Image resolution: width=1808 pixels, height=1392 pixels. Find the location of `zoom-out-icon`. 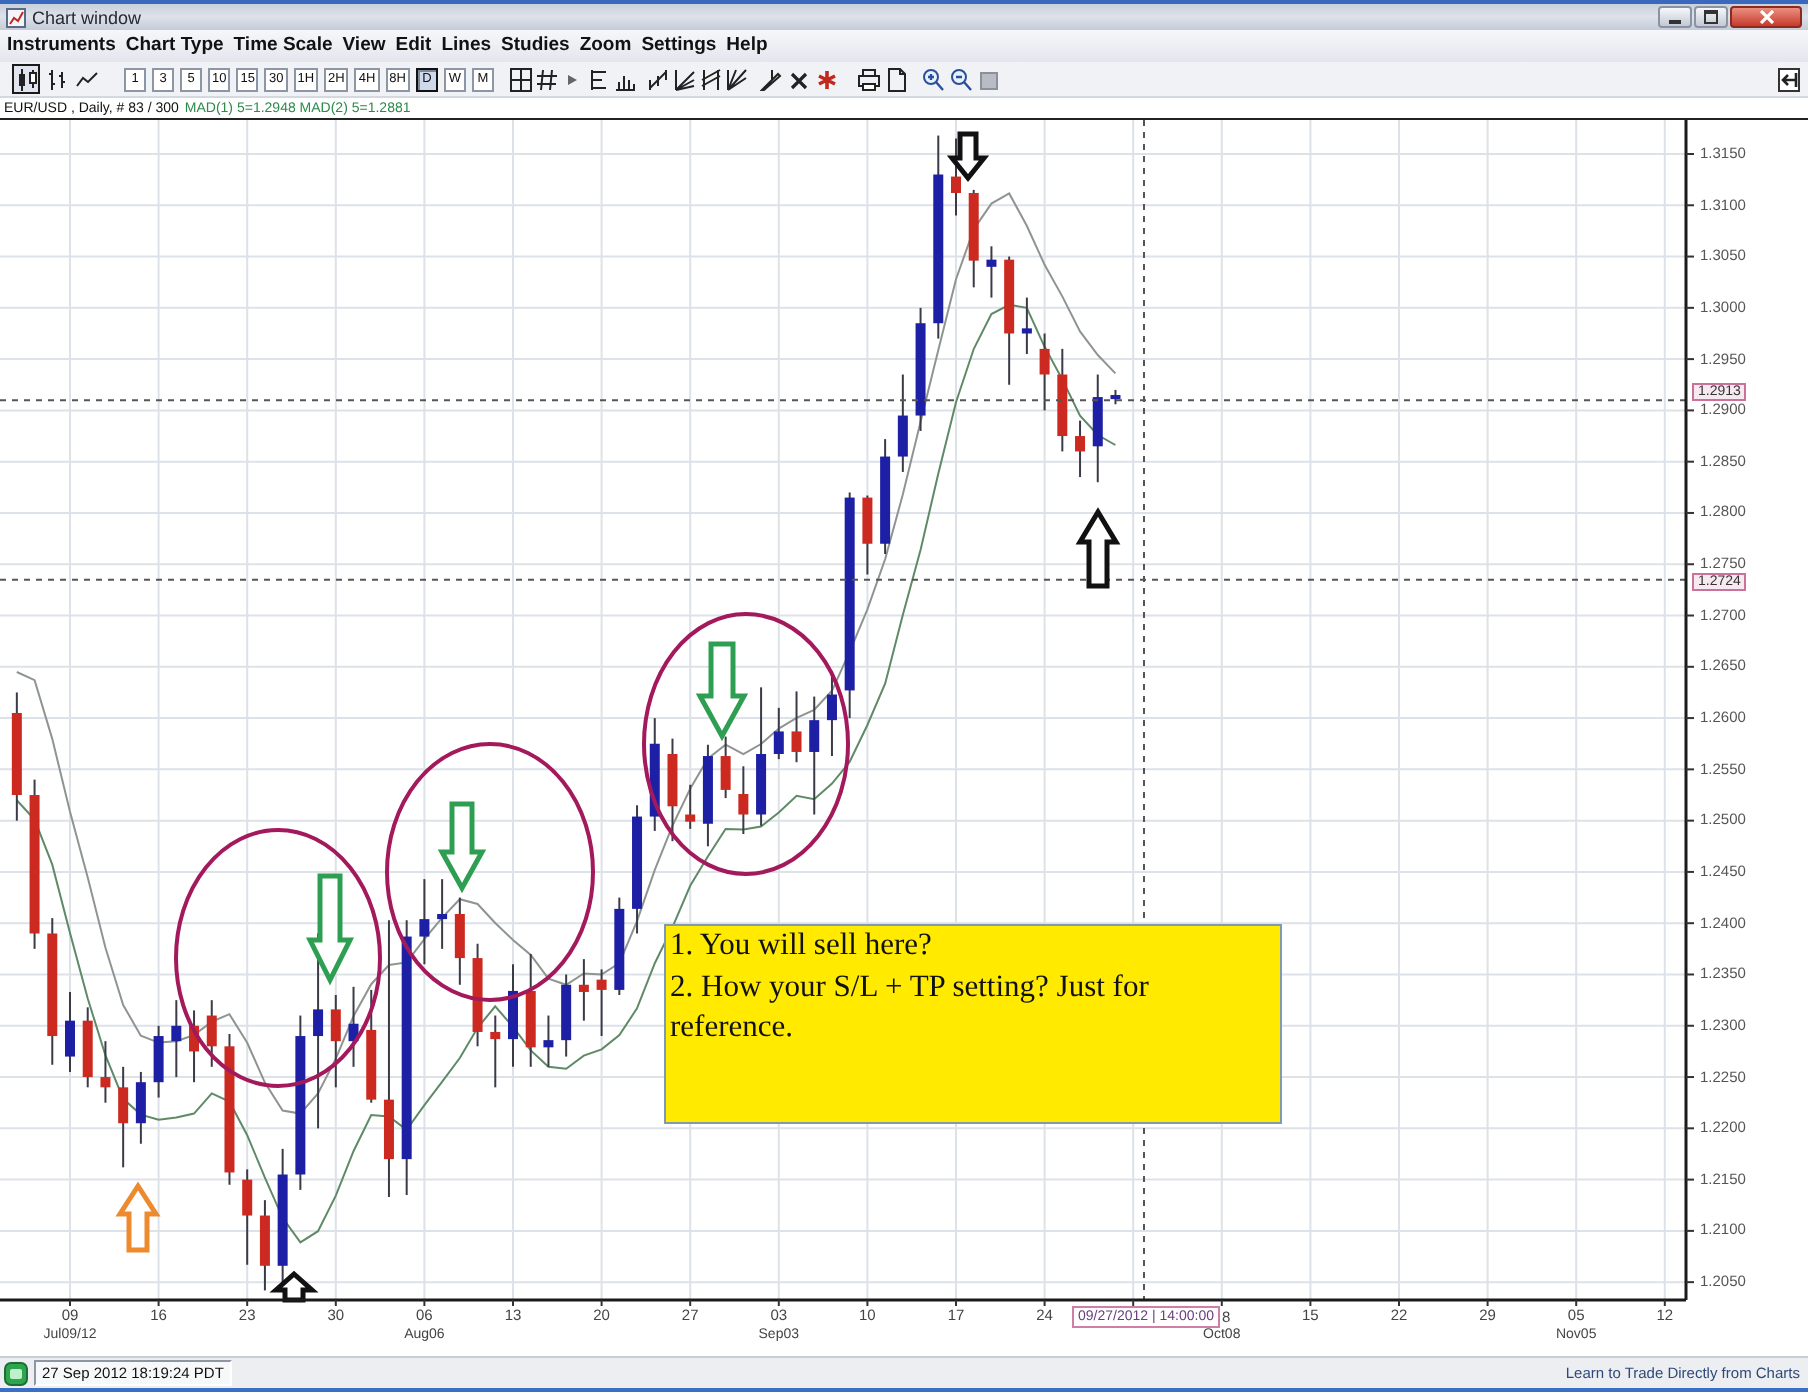

zoom-out-icon is located at coordinates (960, 79).